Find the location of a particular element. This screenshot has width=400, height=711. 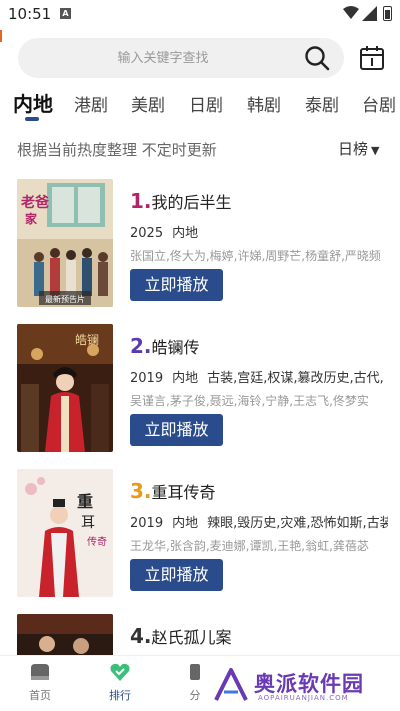

rank-period-value: 日榜 is located at coordinates (353, 149).